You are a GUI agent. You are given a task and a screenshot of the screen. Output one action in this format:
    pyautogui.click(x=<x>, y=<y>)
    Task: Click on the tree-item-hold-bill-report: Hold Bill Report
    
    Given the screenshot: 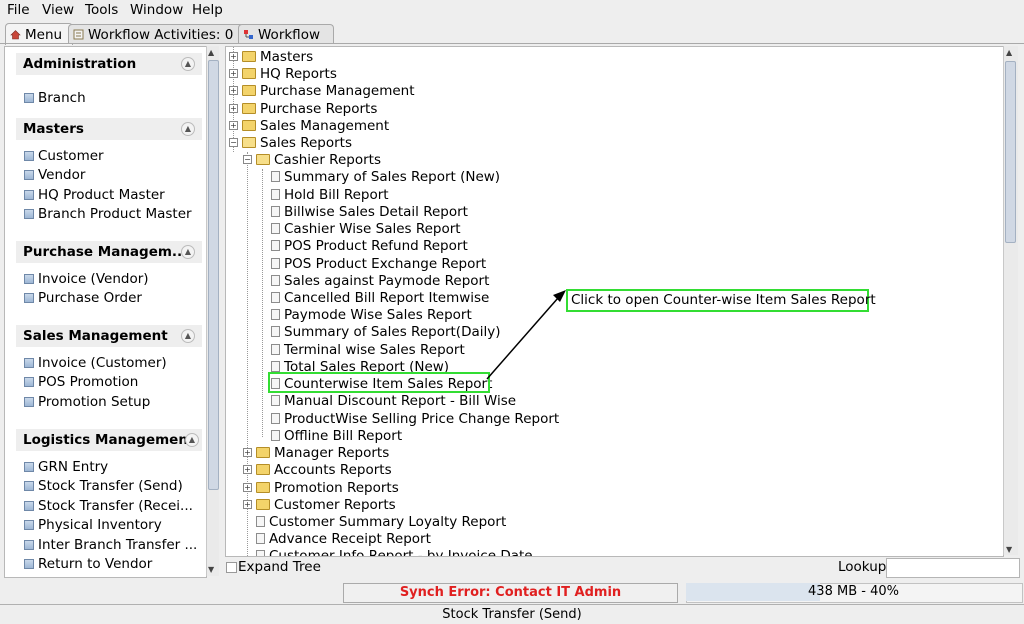 What is the action you would take?
    pyautogui.click(x=330, y=194)
    